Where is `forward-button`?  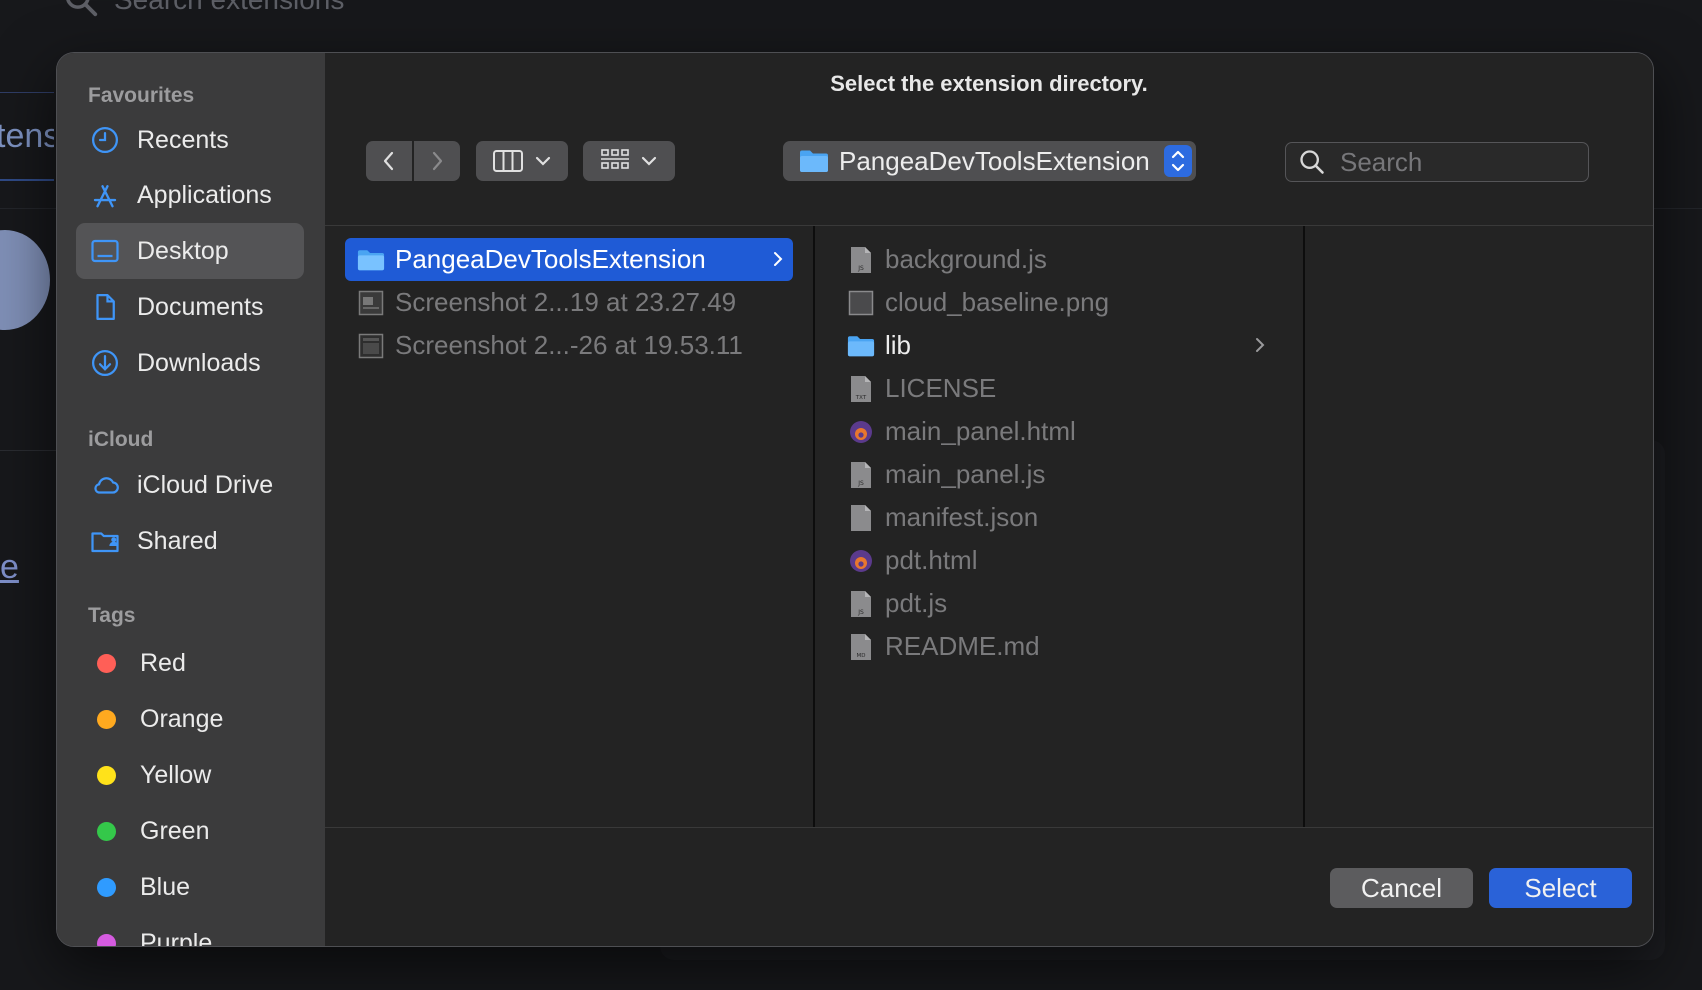 forward-button is located at coordinates (437, 161).